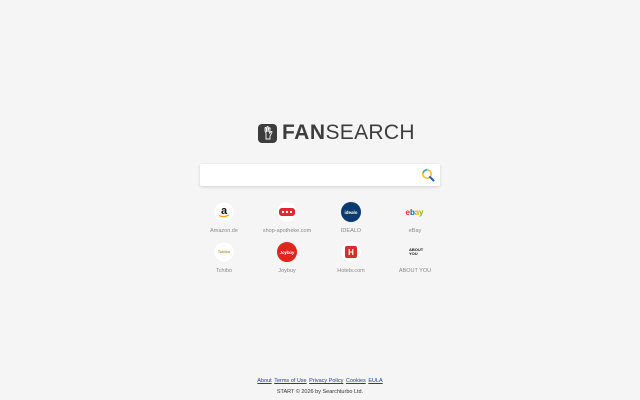 Image resolution: width=640 pixels, height=400 pixels. I want to click on aboutyou-icon: ABOUT YOU, so click(415, 252).